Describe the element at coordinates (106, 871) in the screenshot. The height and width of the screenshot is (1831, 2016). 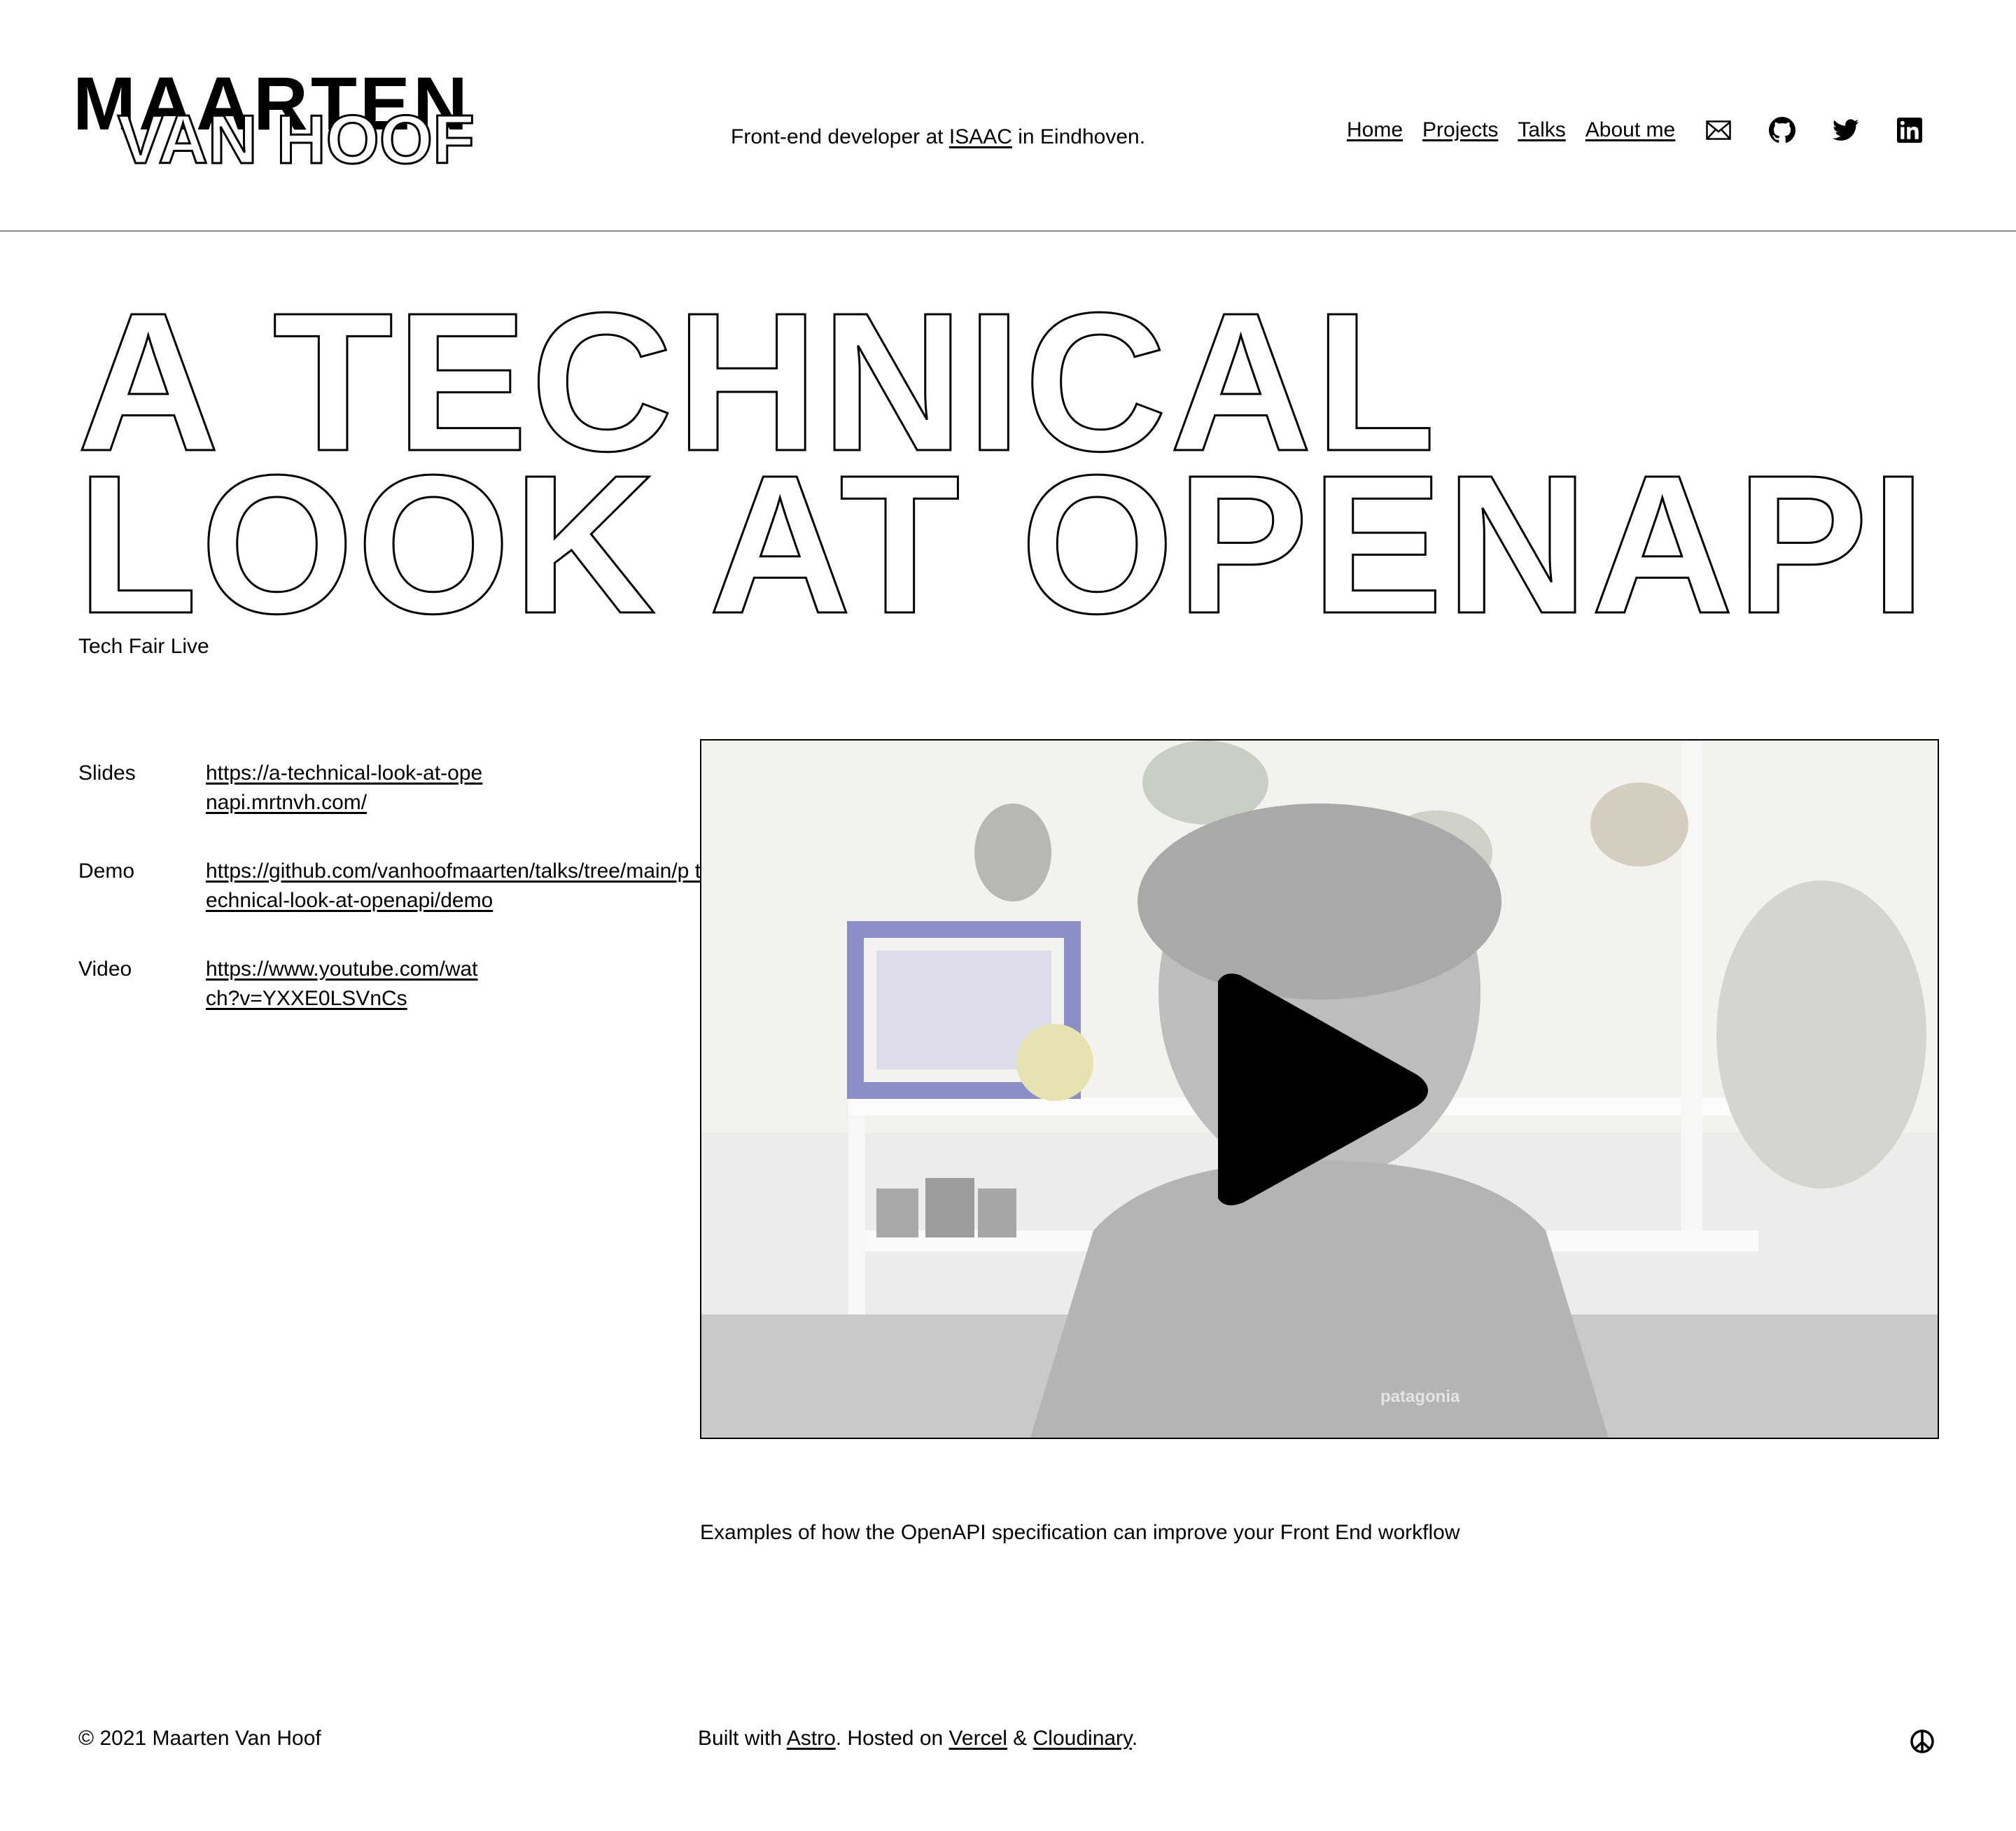
I see `demo-label: Demo` at that location.